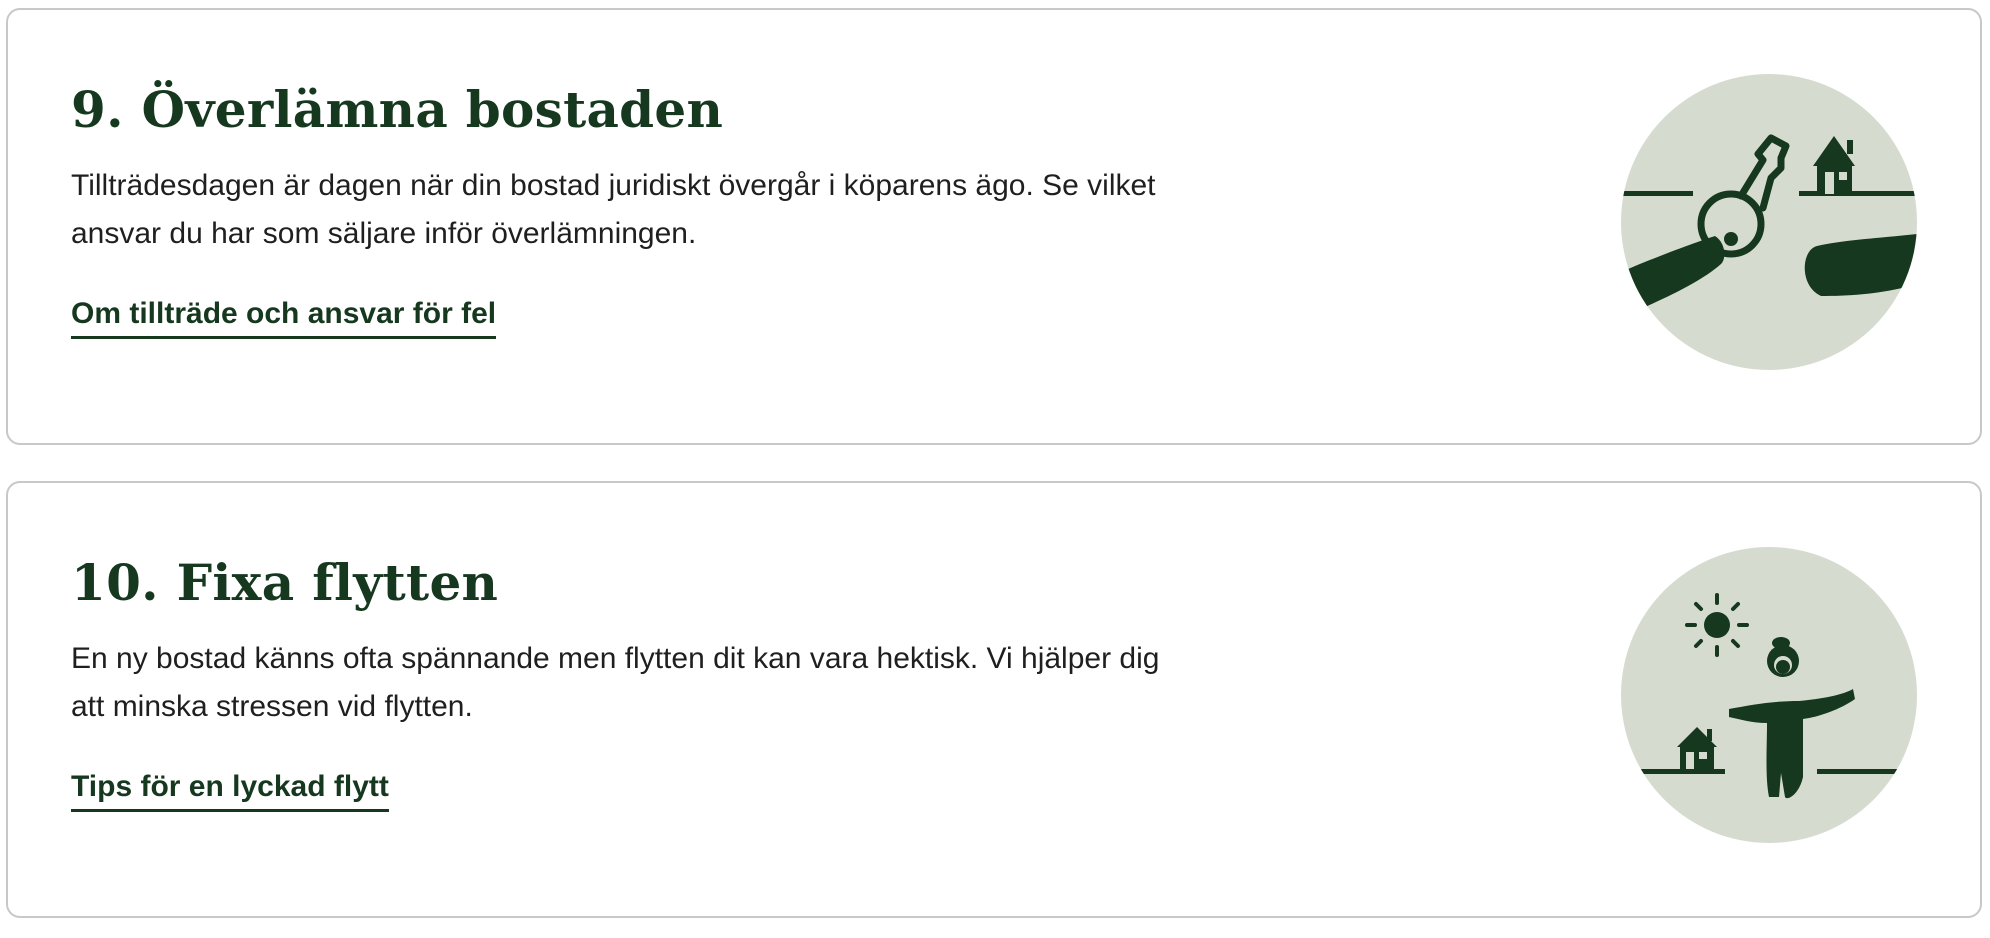 The image size is (1990, 938). Describe the element at coordinates (1769, 695) in the screenshot. I see `moving-person-icon` at that location.